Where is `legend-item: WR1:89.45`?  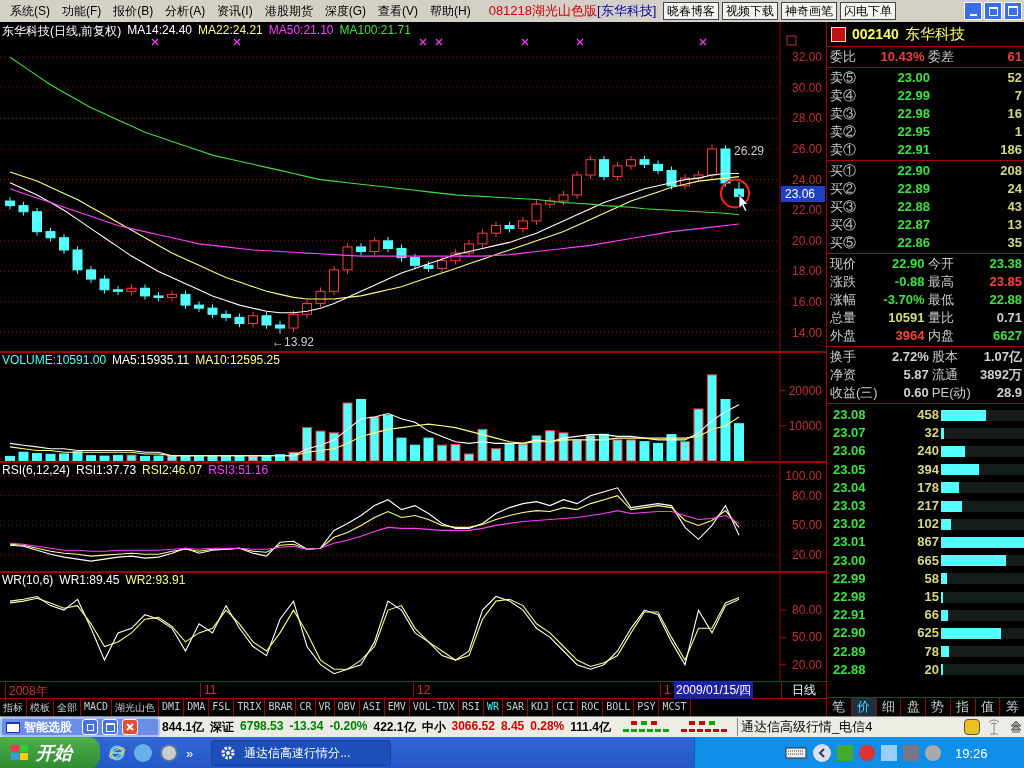 legend-item: WR1:89.45 is located at coordinates (89, 580).